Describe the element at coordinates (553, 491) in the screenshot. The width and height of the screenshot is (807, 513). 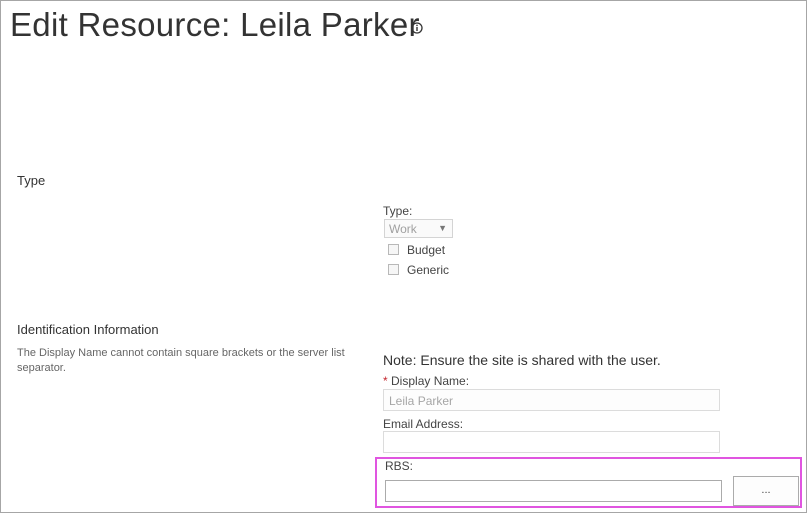
I see `rbs-field` at that location.